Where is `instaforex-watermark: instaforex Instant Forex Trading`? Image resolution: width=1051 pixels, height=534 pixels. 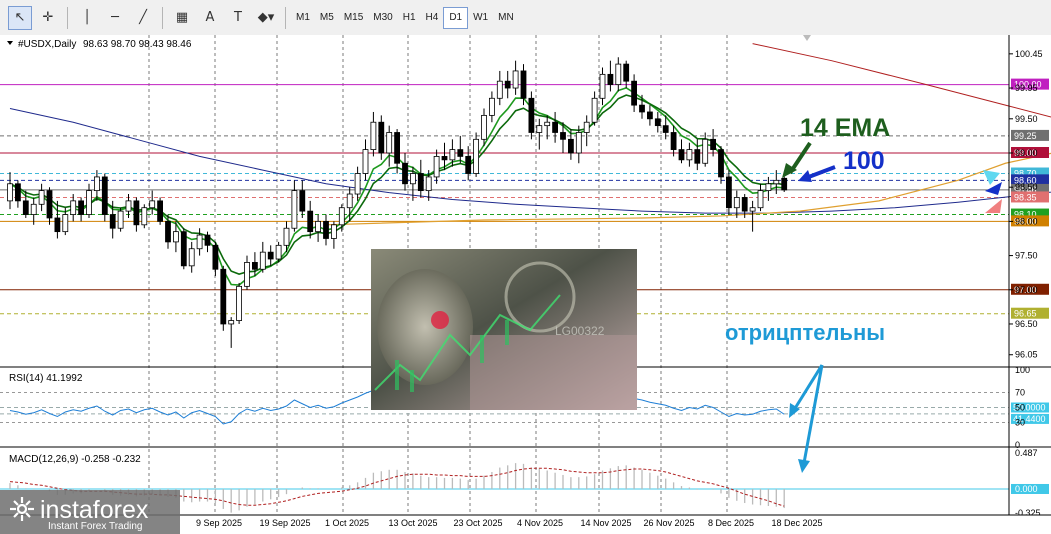 instaforex-watermark: instaforex Instant Forex Trading is located at coordinates (90, 512).